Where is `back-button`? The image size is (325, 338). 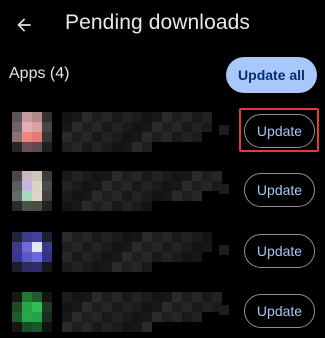 back-button is located at coordinates (24, 25).